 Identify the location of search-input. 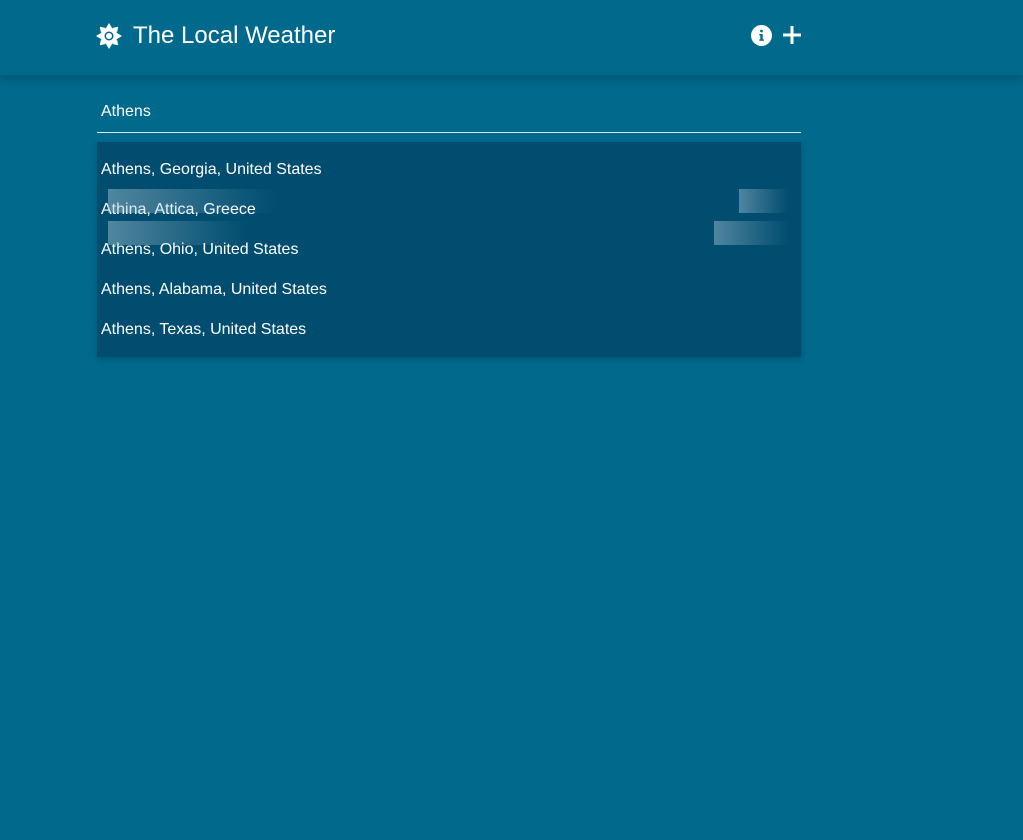
(449, 112).